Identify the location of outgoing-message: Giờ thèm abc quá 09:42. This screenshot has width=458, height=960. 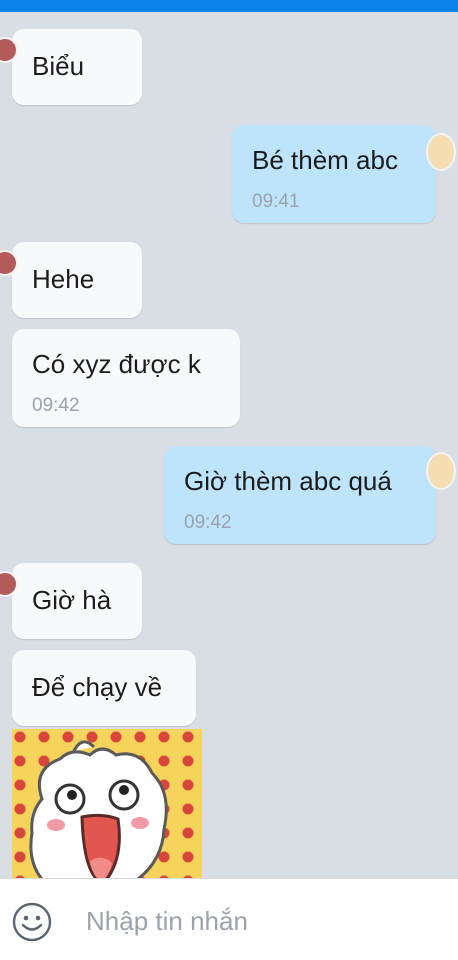
(310, 495).